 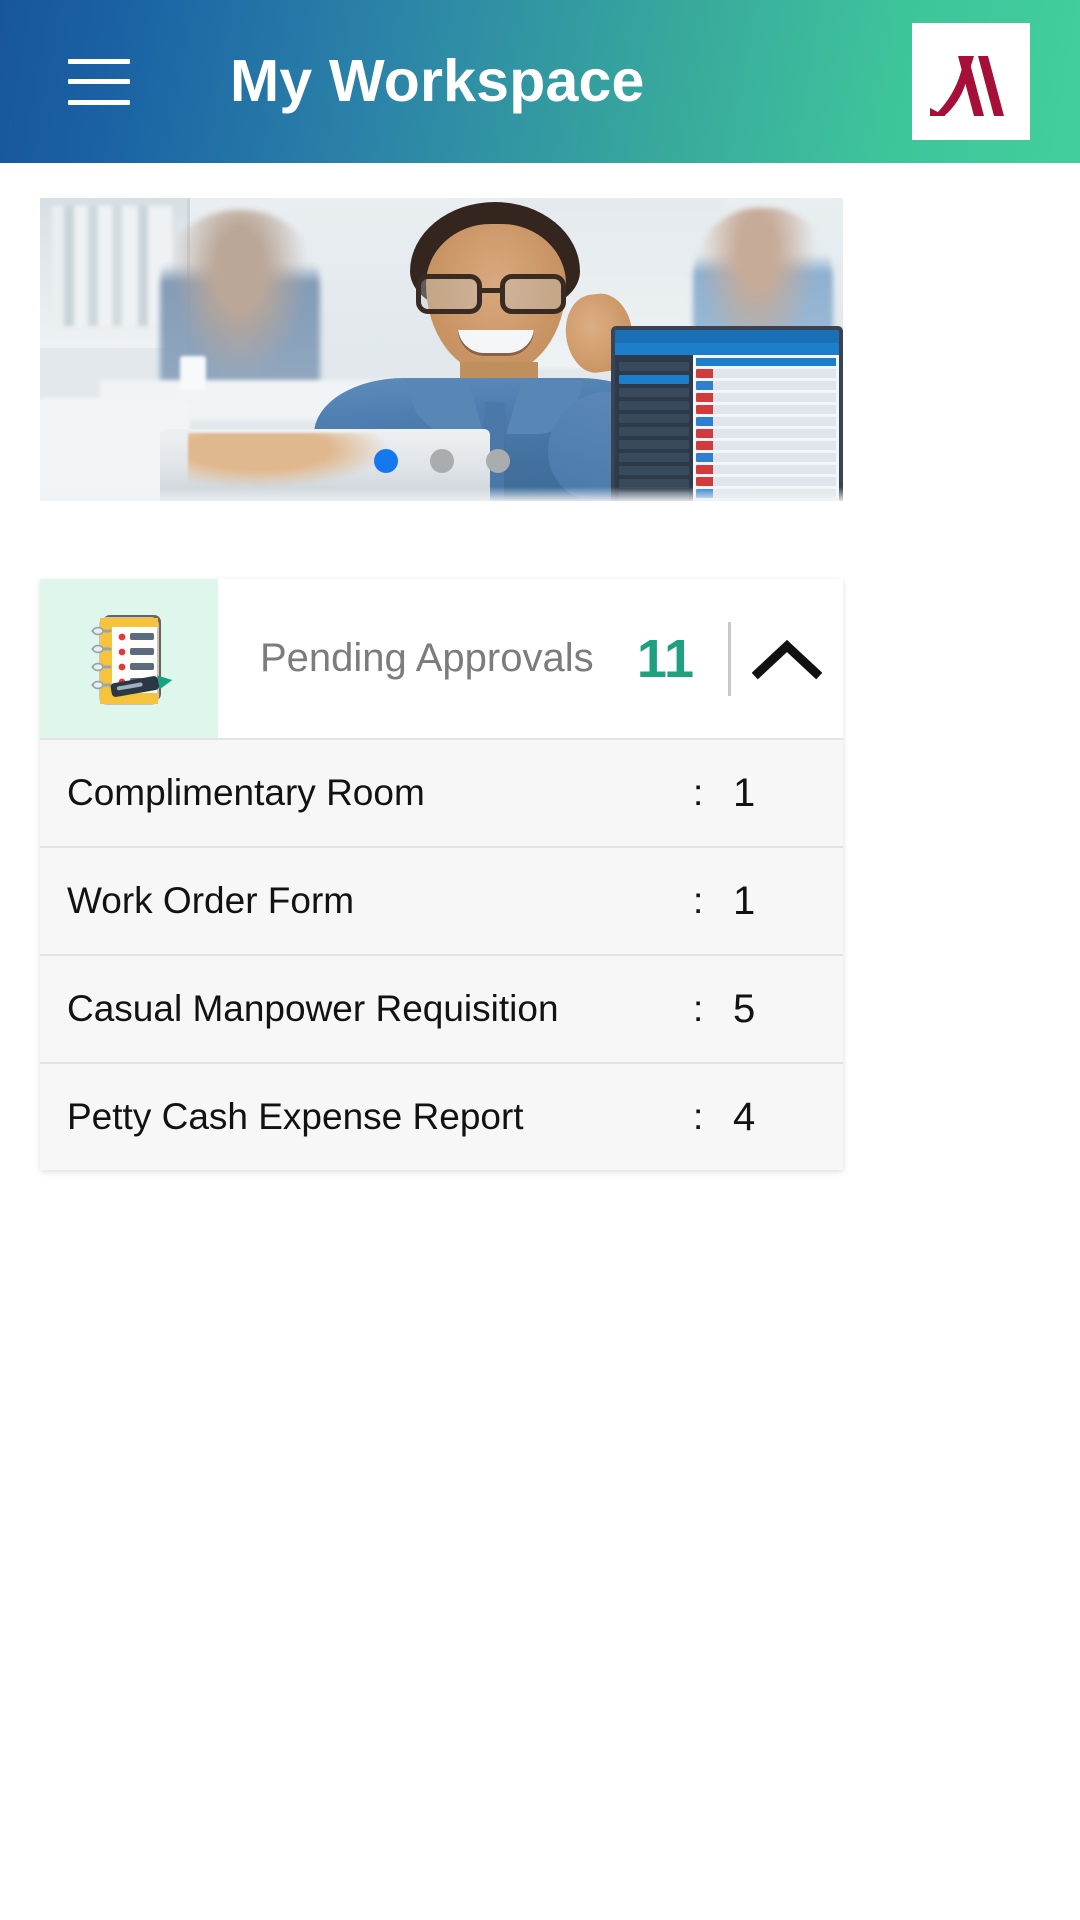 I want to click on approval-type-label: Petty Cash Expense Report, so click(x=295, y=1116).